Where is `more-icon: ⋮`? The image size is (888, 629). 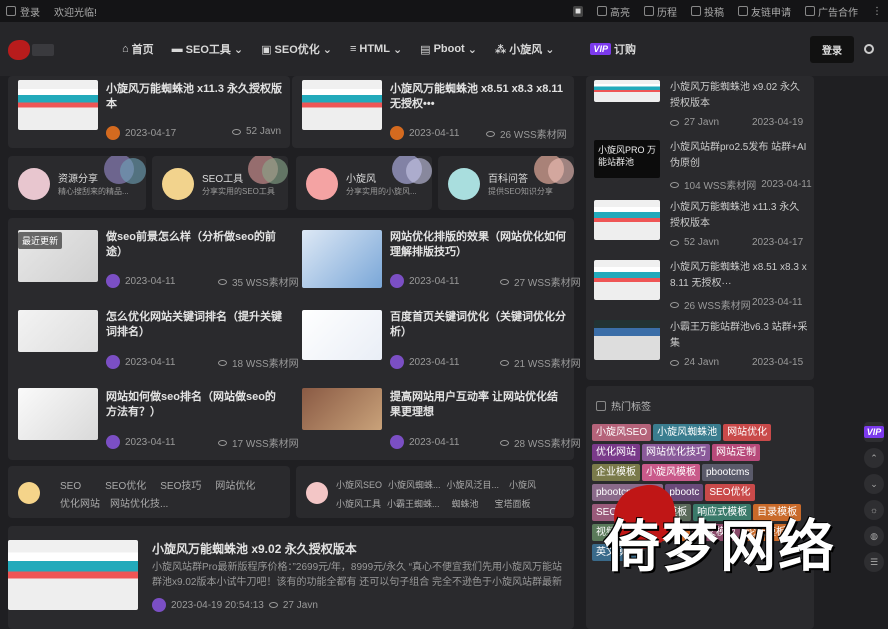
more-icon: ⋮ is located at coordinates (877, 11).